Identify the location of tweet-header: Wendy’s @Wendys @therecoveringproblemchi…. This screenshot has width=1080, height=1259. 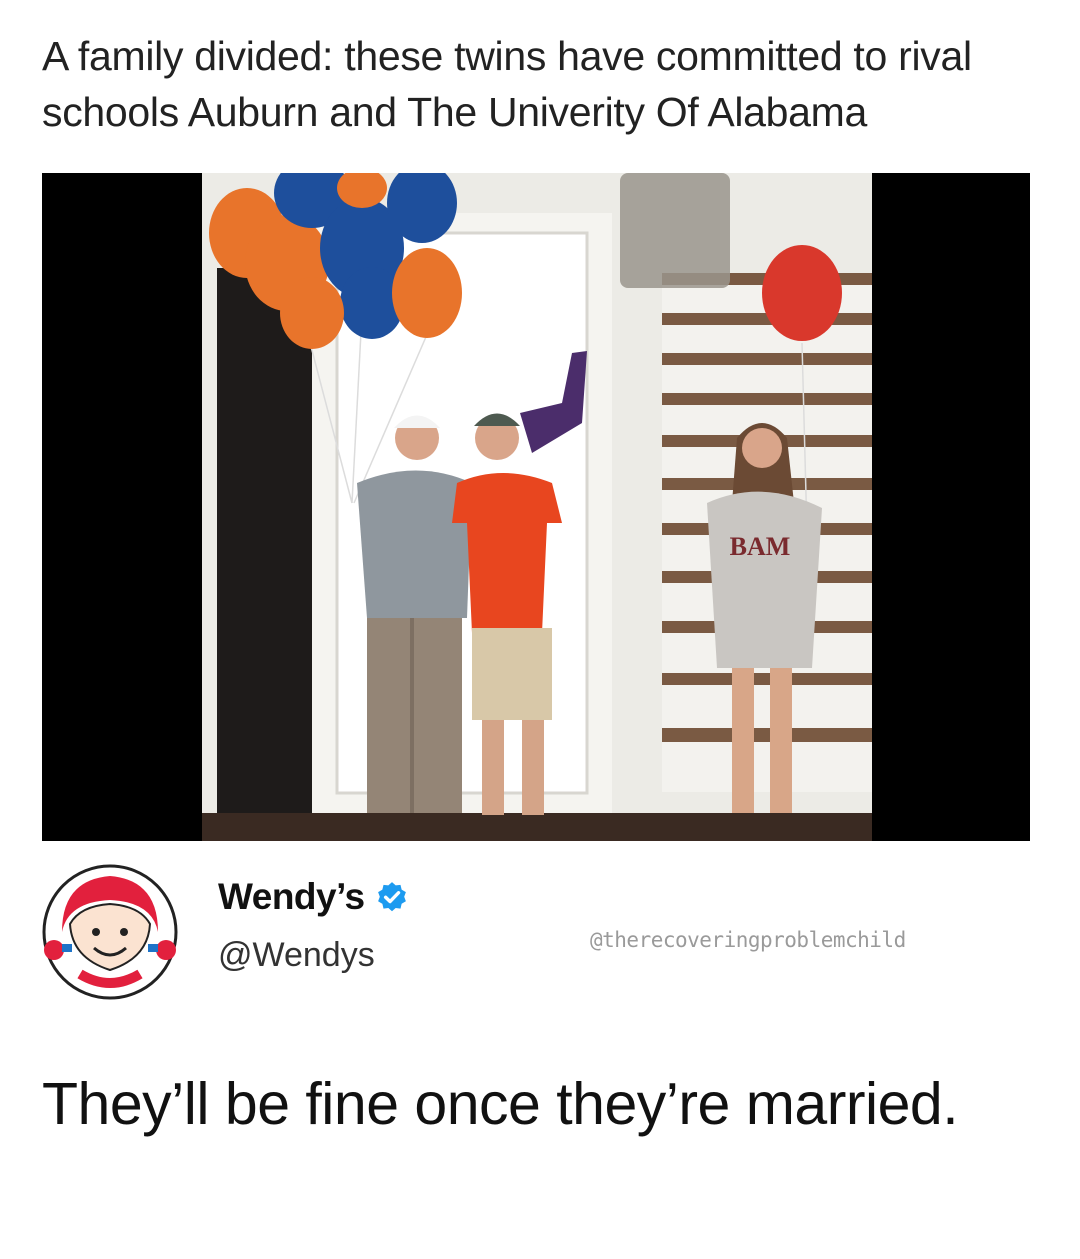
(540, 929).